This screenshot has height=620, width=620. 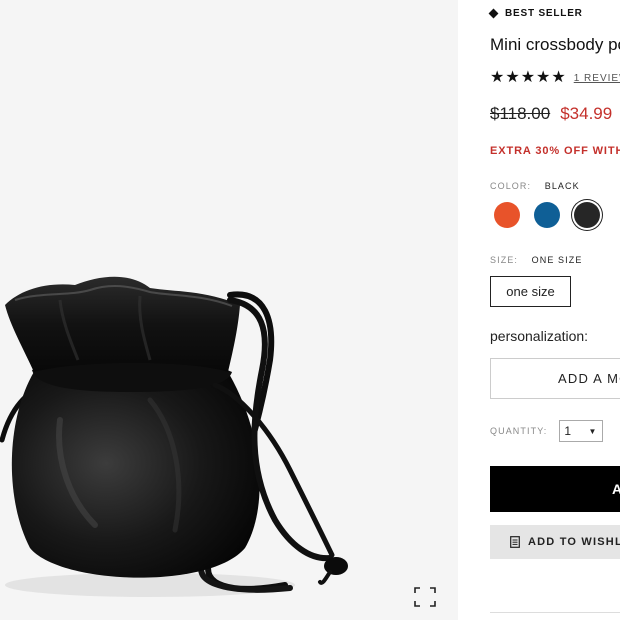 I want to click on quantity-select: 1 ▼, so click(x=581, y=431).